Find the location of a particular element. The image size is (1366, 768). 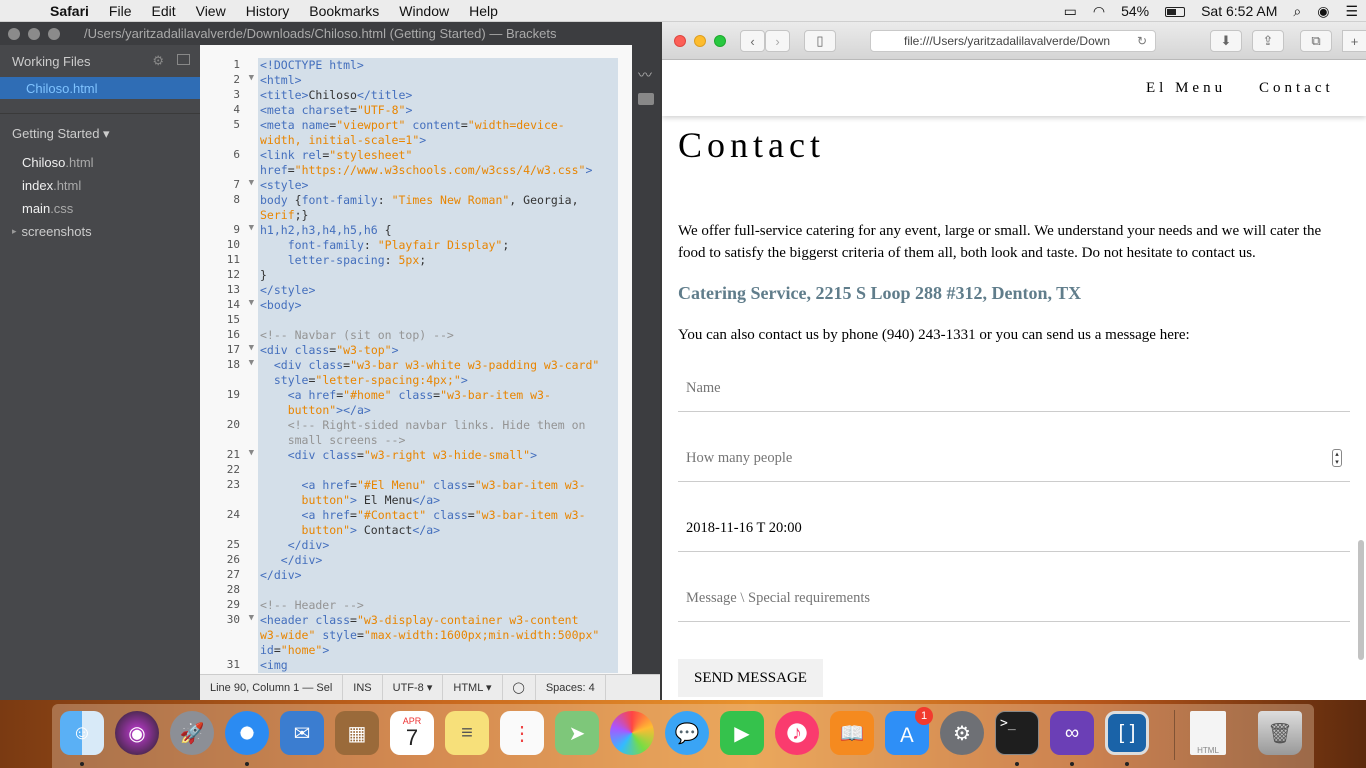

working-file-item: Chiloso.html is located at coordinates (100, 88).